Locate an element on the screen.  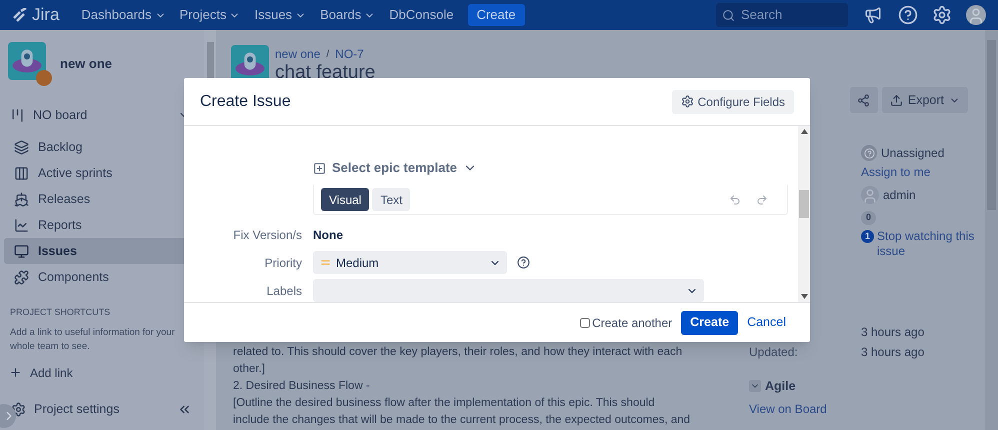
scroll-down-icon is located at coordinates (804, 296).